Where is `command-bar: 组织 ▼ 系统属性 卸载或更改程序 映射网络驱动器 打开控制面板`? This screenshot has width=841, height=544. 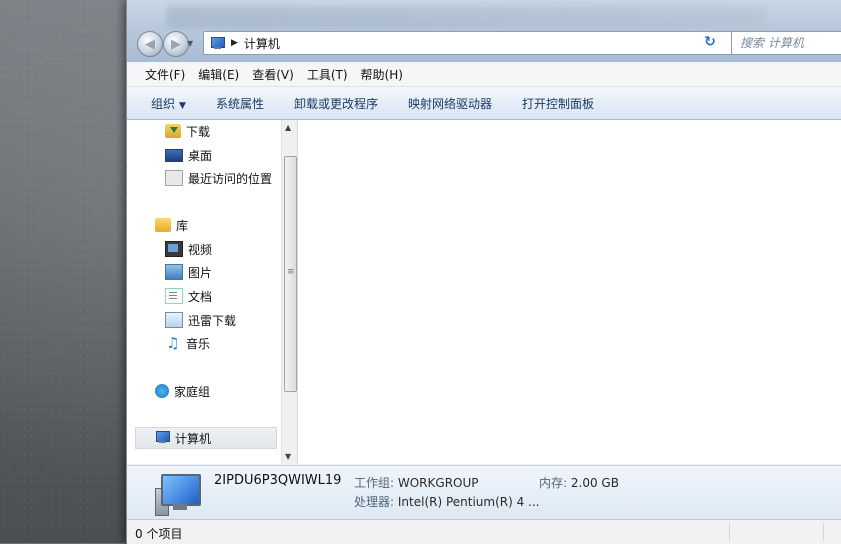
command-bar: 组织 ▼ 系统属性 卸载或更改程序 映射网络驱动器 打开控制面板 is located at coordinates (484, 103).